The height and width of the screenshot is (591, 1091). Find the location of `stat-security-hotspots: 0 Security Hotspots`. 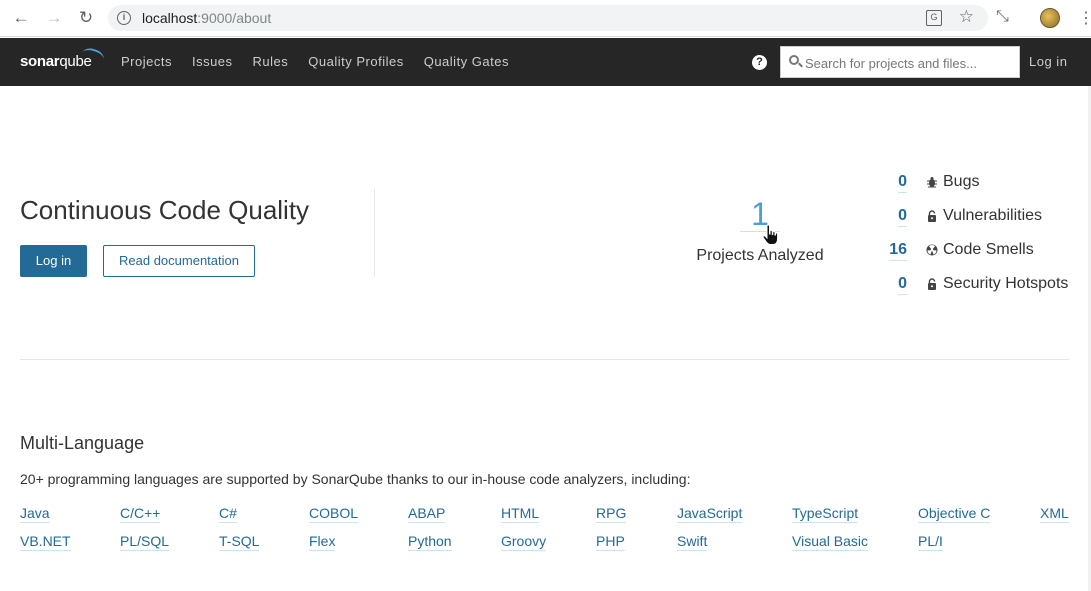

stat-security-hotspots: 0 Security Hotspots is located at coordinates (975, 285).